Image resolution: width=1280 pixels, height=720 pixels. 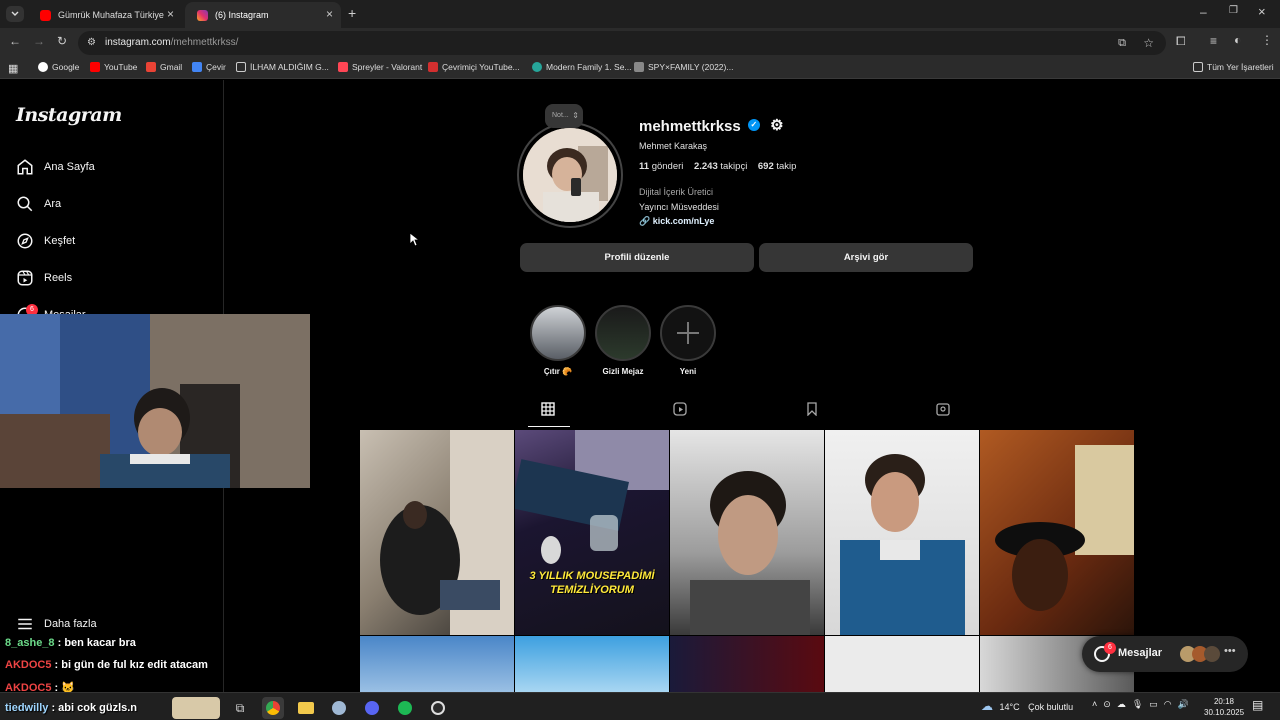 I want to click on discord-icon, so click(x=372, y=708).